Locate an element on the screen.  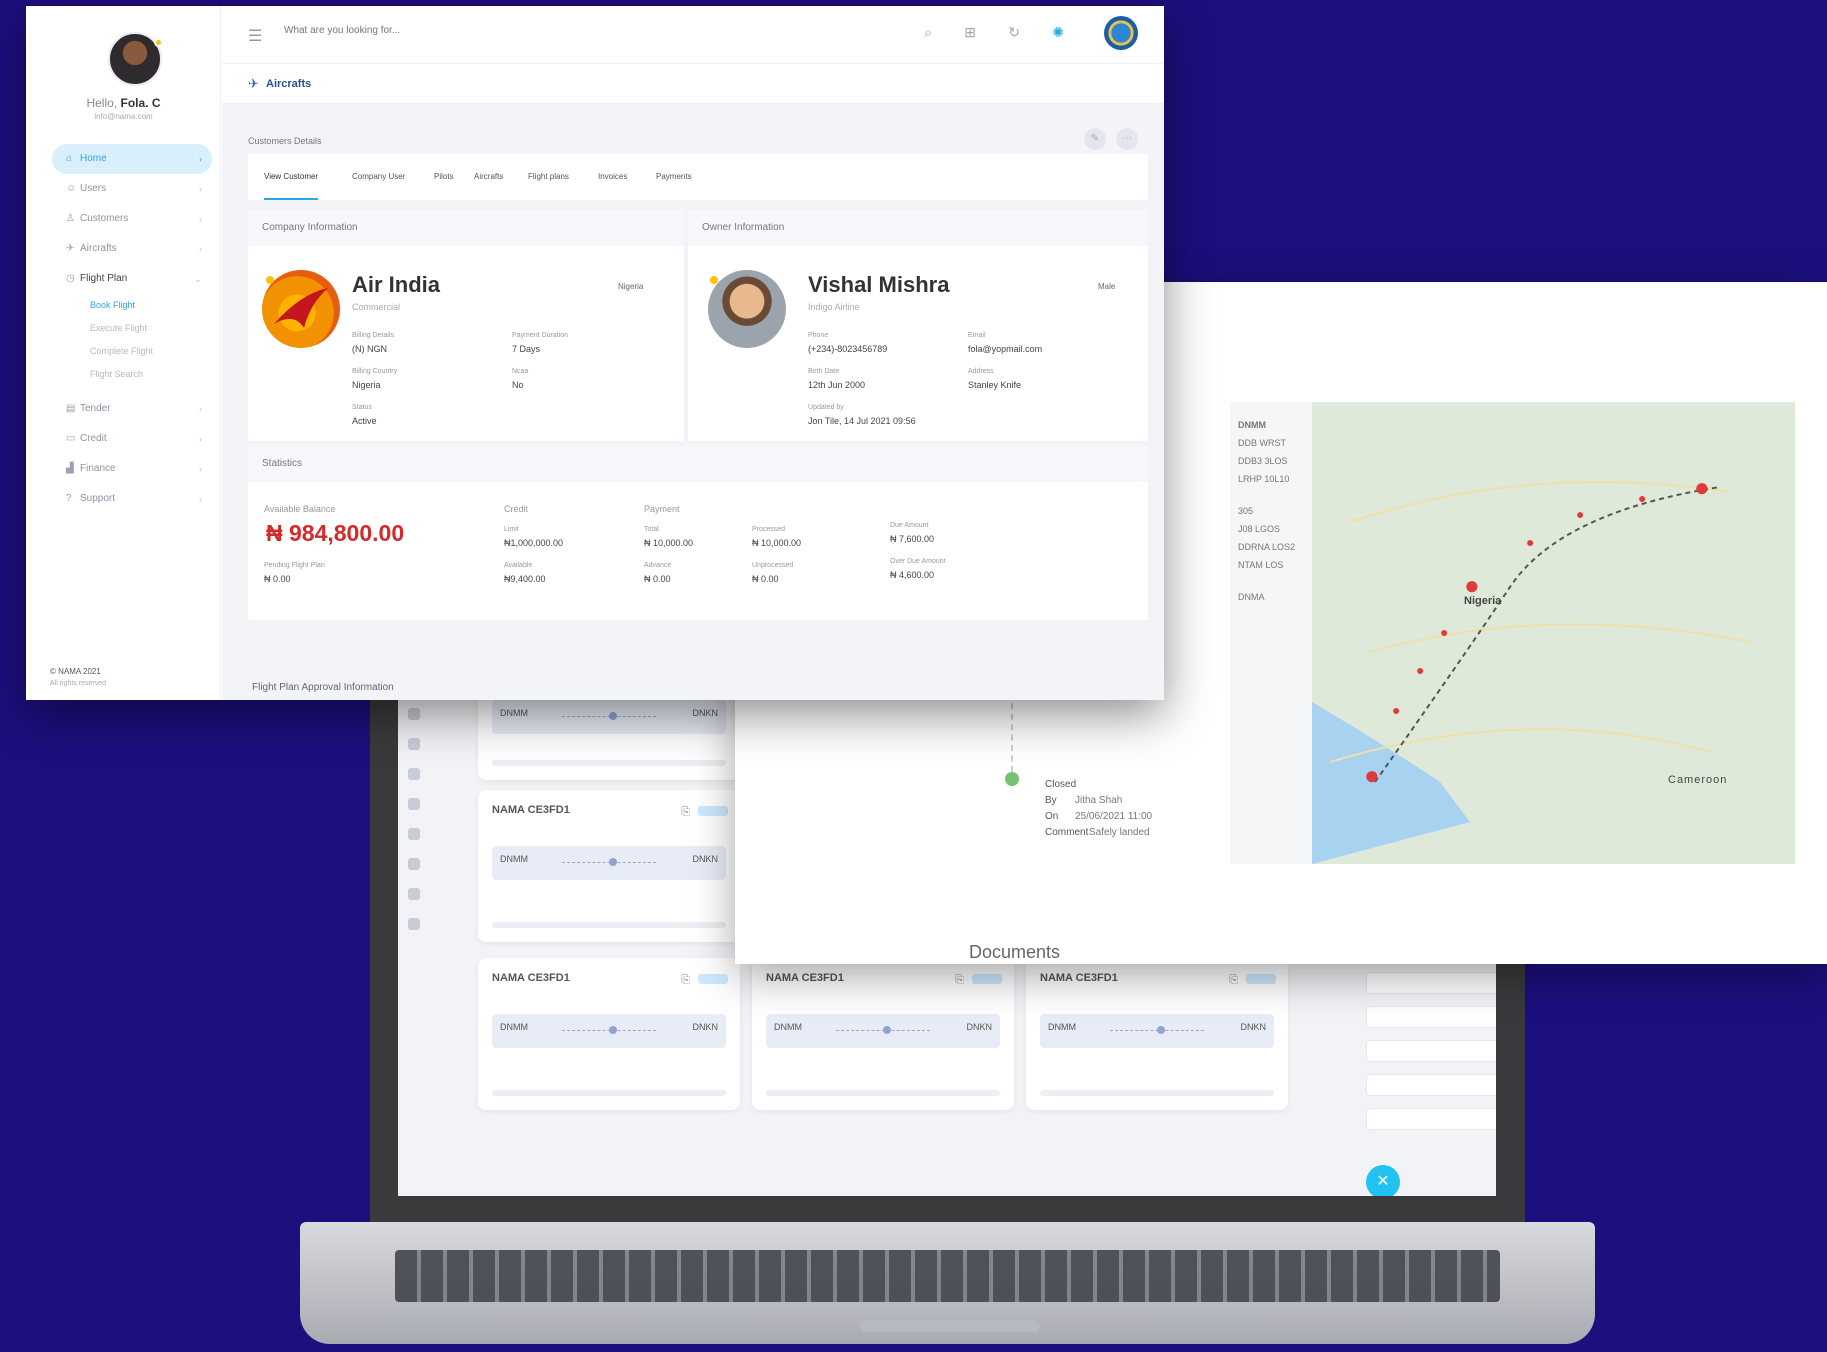
online-status-dot is located at coordinates (158, 42).